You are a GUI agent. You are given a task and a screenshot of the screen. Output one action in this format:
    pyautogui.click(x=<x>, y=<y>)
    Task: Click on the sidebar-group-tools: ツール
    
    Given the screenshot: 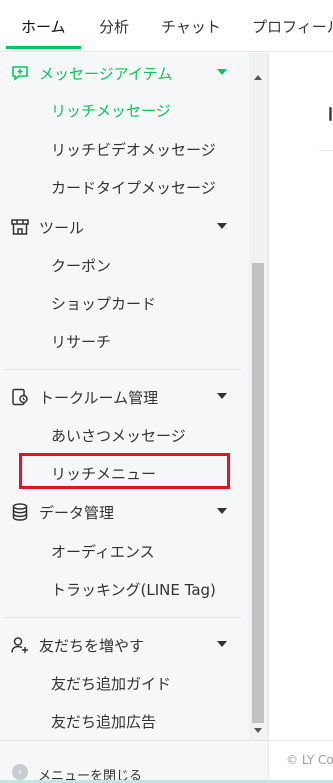 What is the action you would take?
    pyautogui.click(x=124, y=227)
    